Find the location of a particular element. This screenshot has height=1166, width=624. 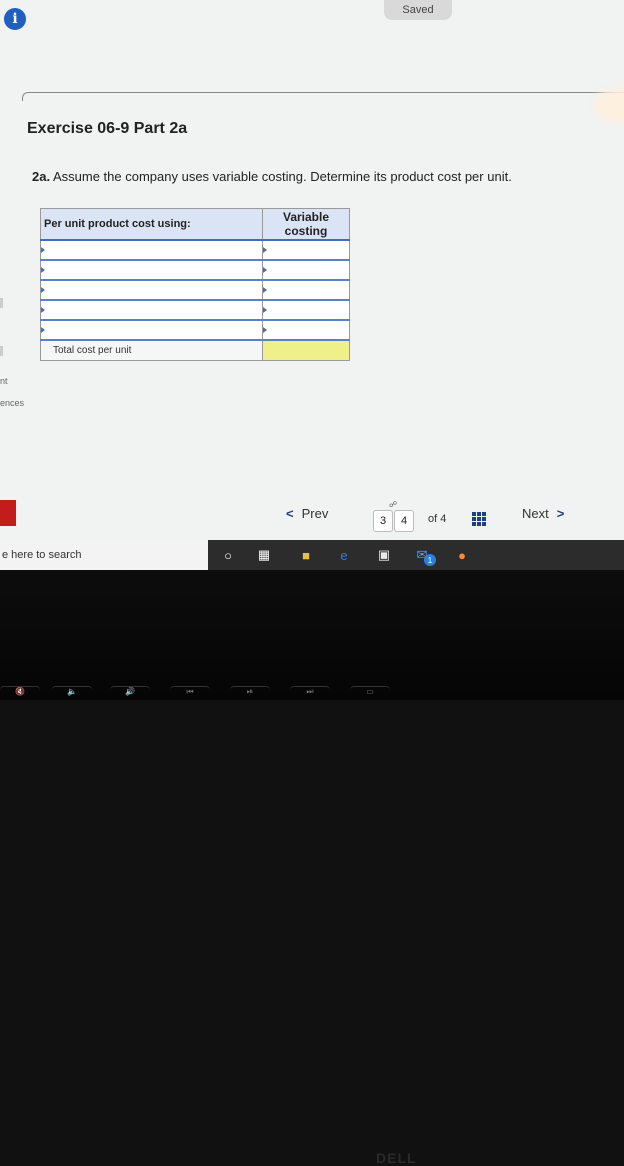

saved-status: Saved is located at coordinates (418, 10).